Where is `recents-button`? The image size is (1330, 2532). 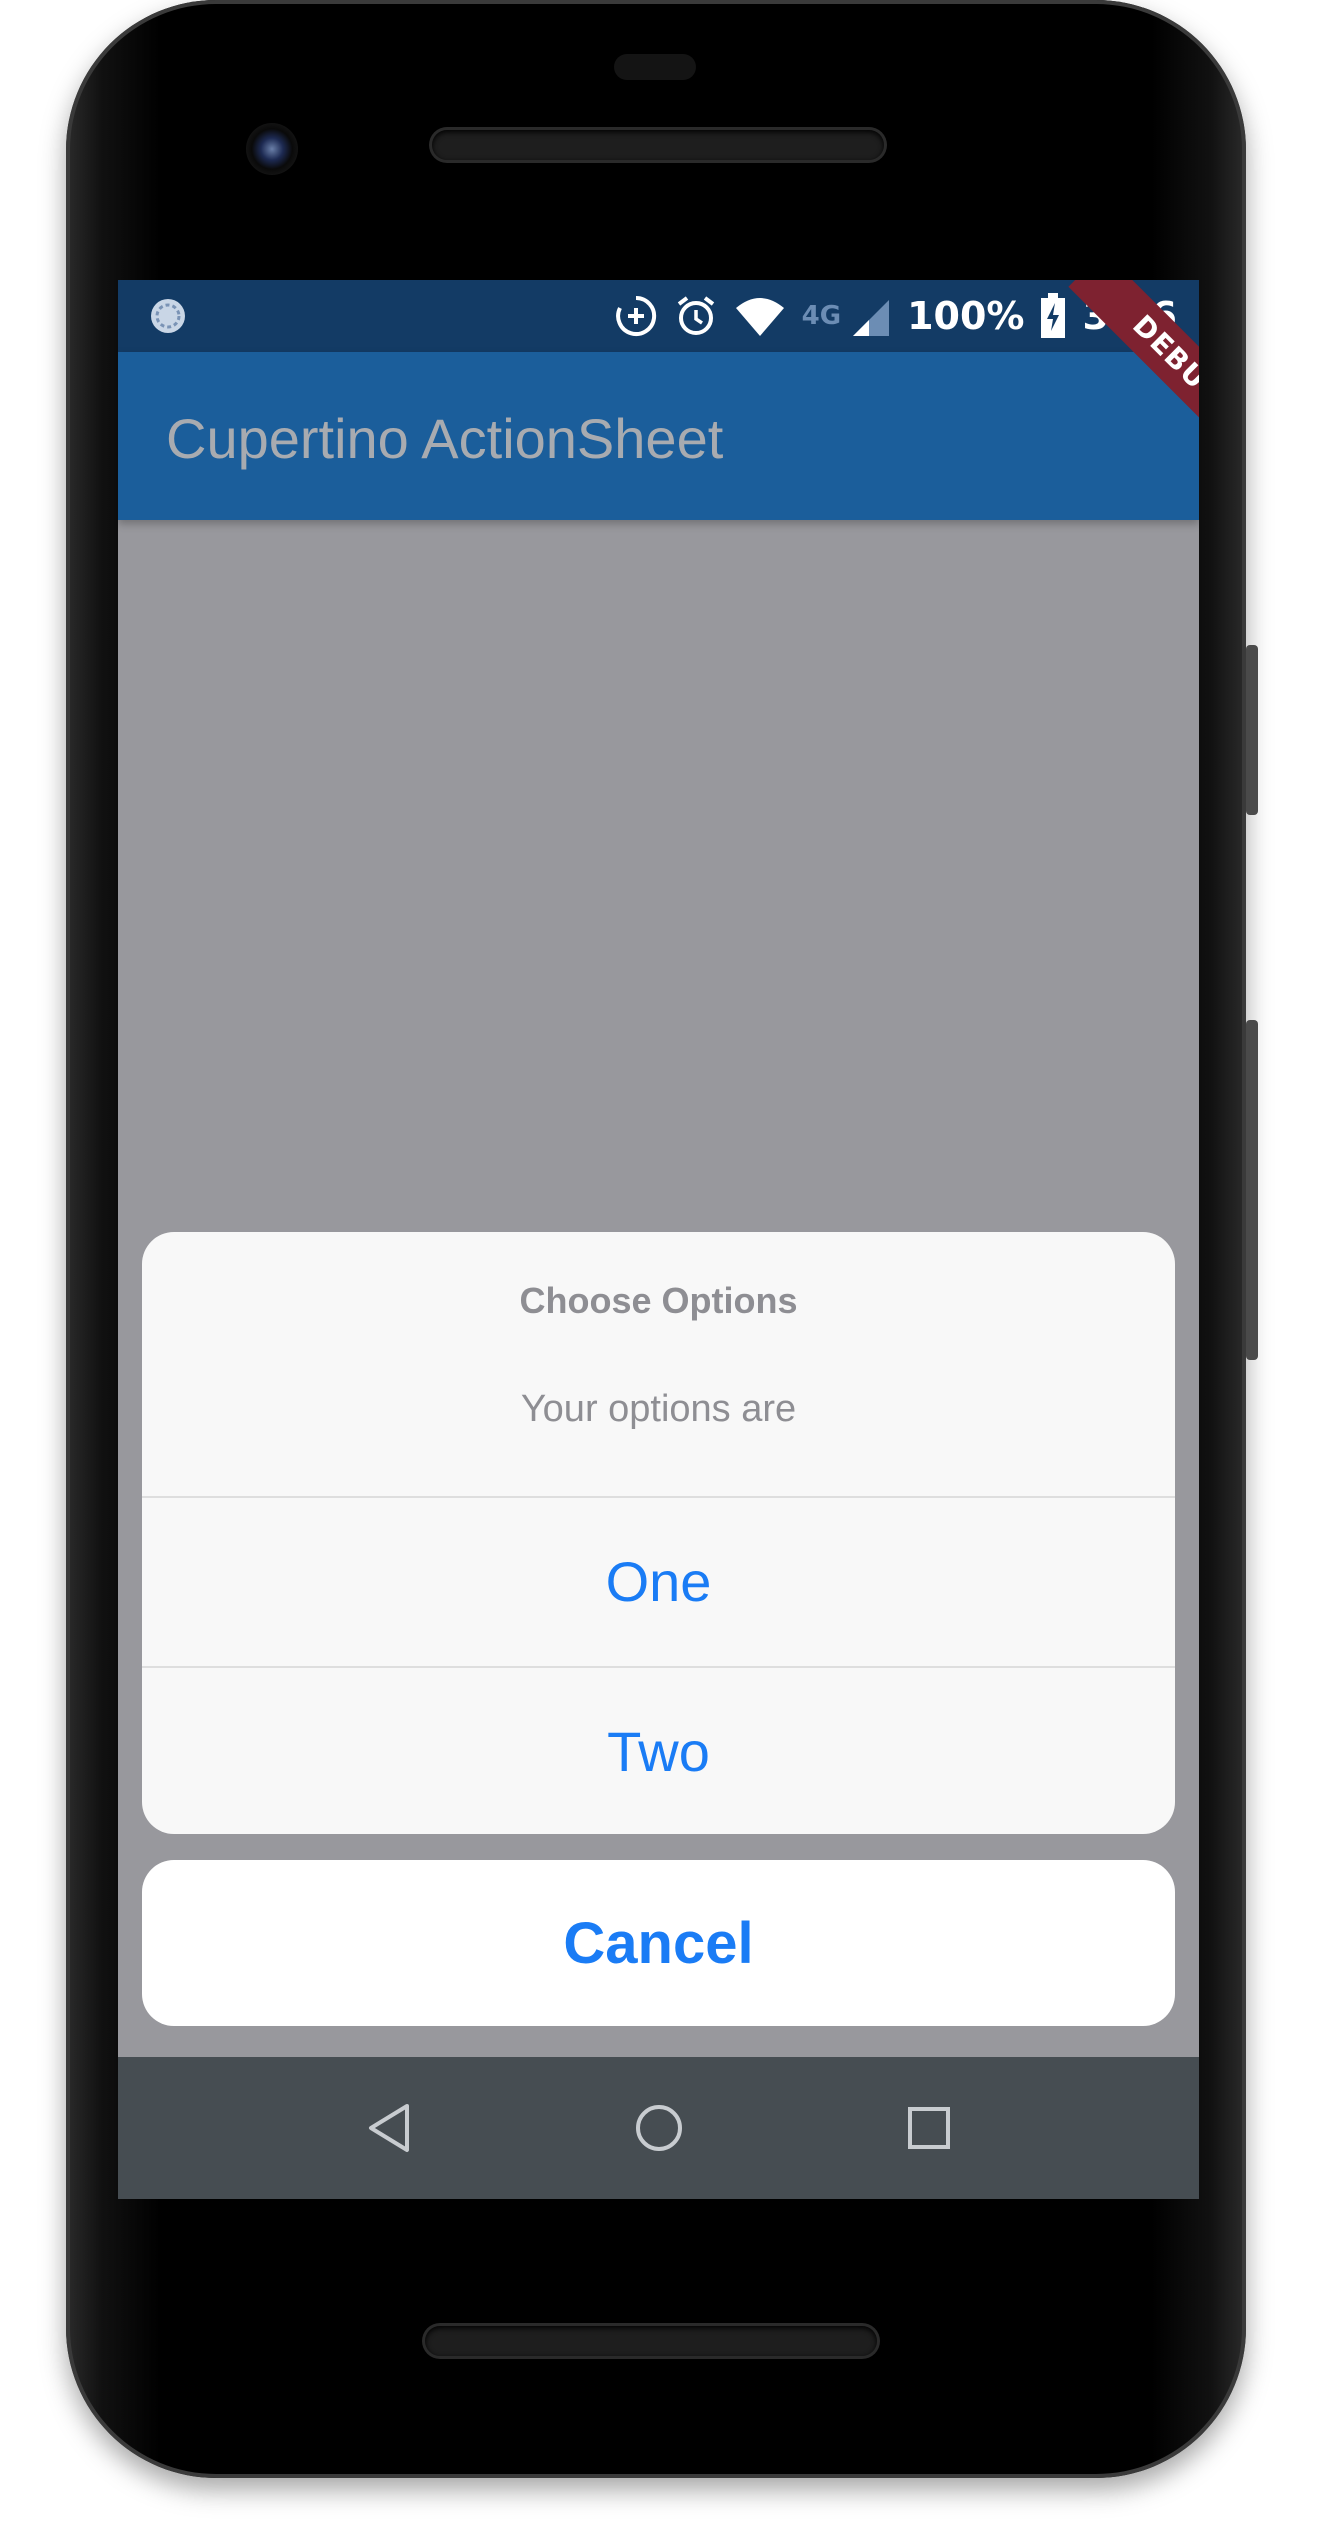
recents-button is located at coordinates (929, 2128).